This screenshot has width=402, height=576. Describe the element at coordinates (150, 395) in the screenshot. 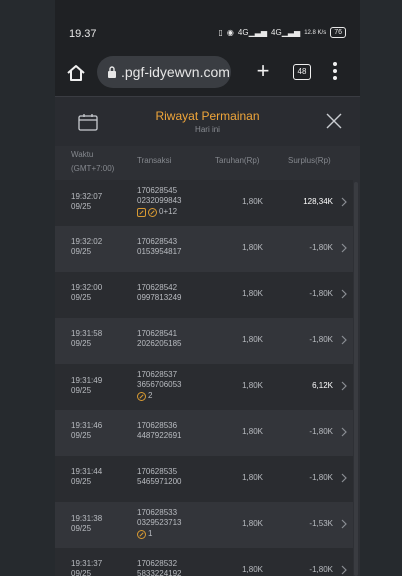

I see `row-badge-count: 2` at that location.